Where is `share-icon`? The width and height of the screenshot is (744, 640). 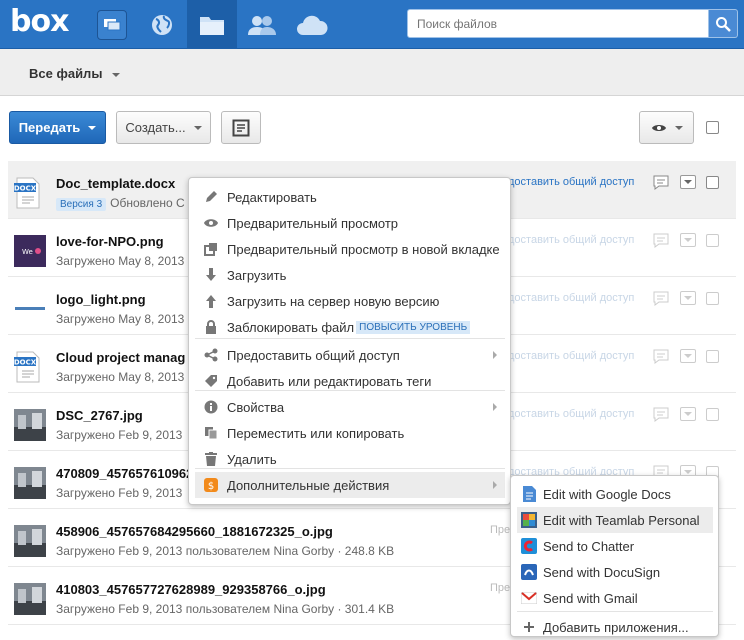
share-icon is located at coordinates (211, 355).